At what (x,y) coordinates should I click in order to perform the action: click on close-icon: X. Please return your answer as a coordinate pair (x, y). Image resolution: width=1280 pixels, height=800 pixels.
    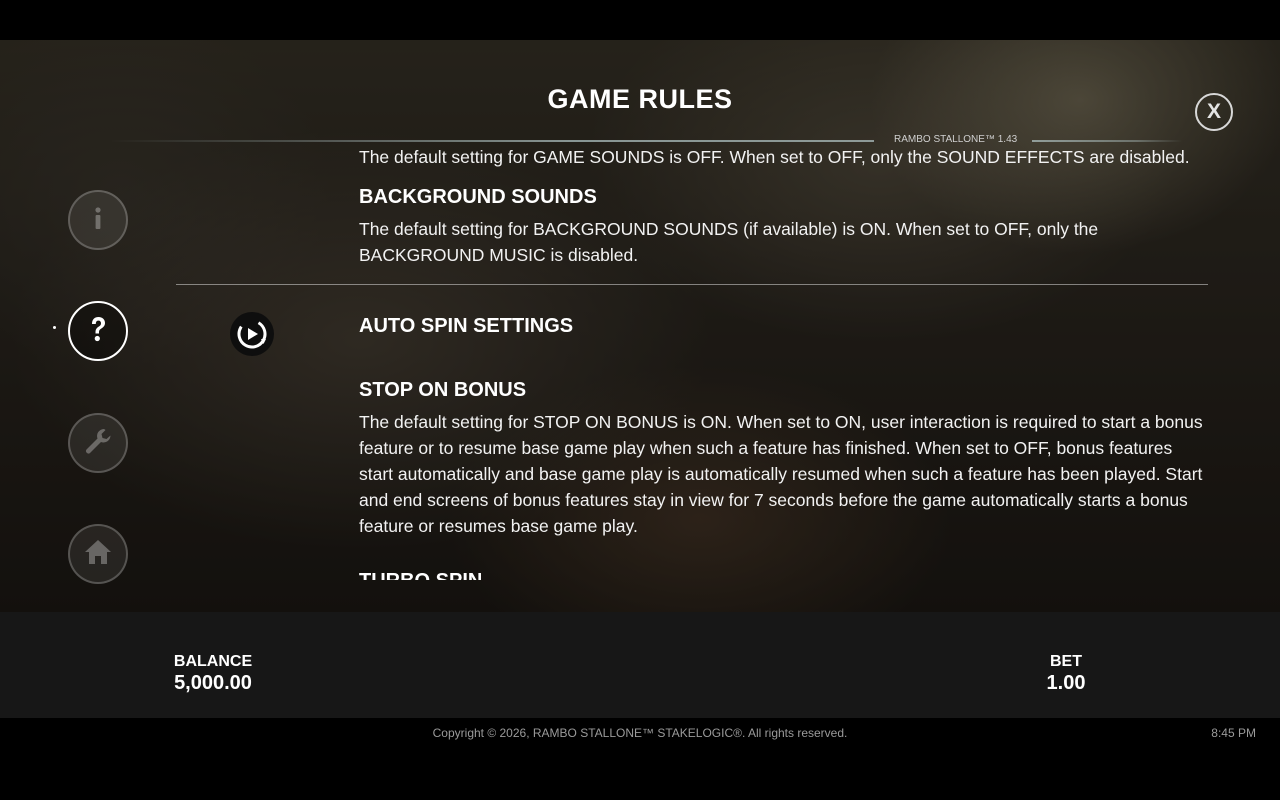
    Looking at the image, I should click on (1213, 111).